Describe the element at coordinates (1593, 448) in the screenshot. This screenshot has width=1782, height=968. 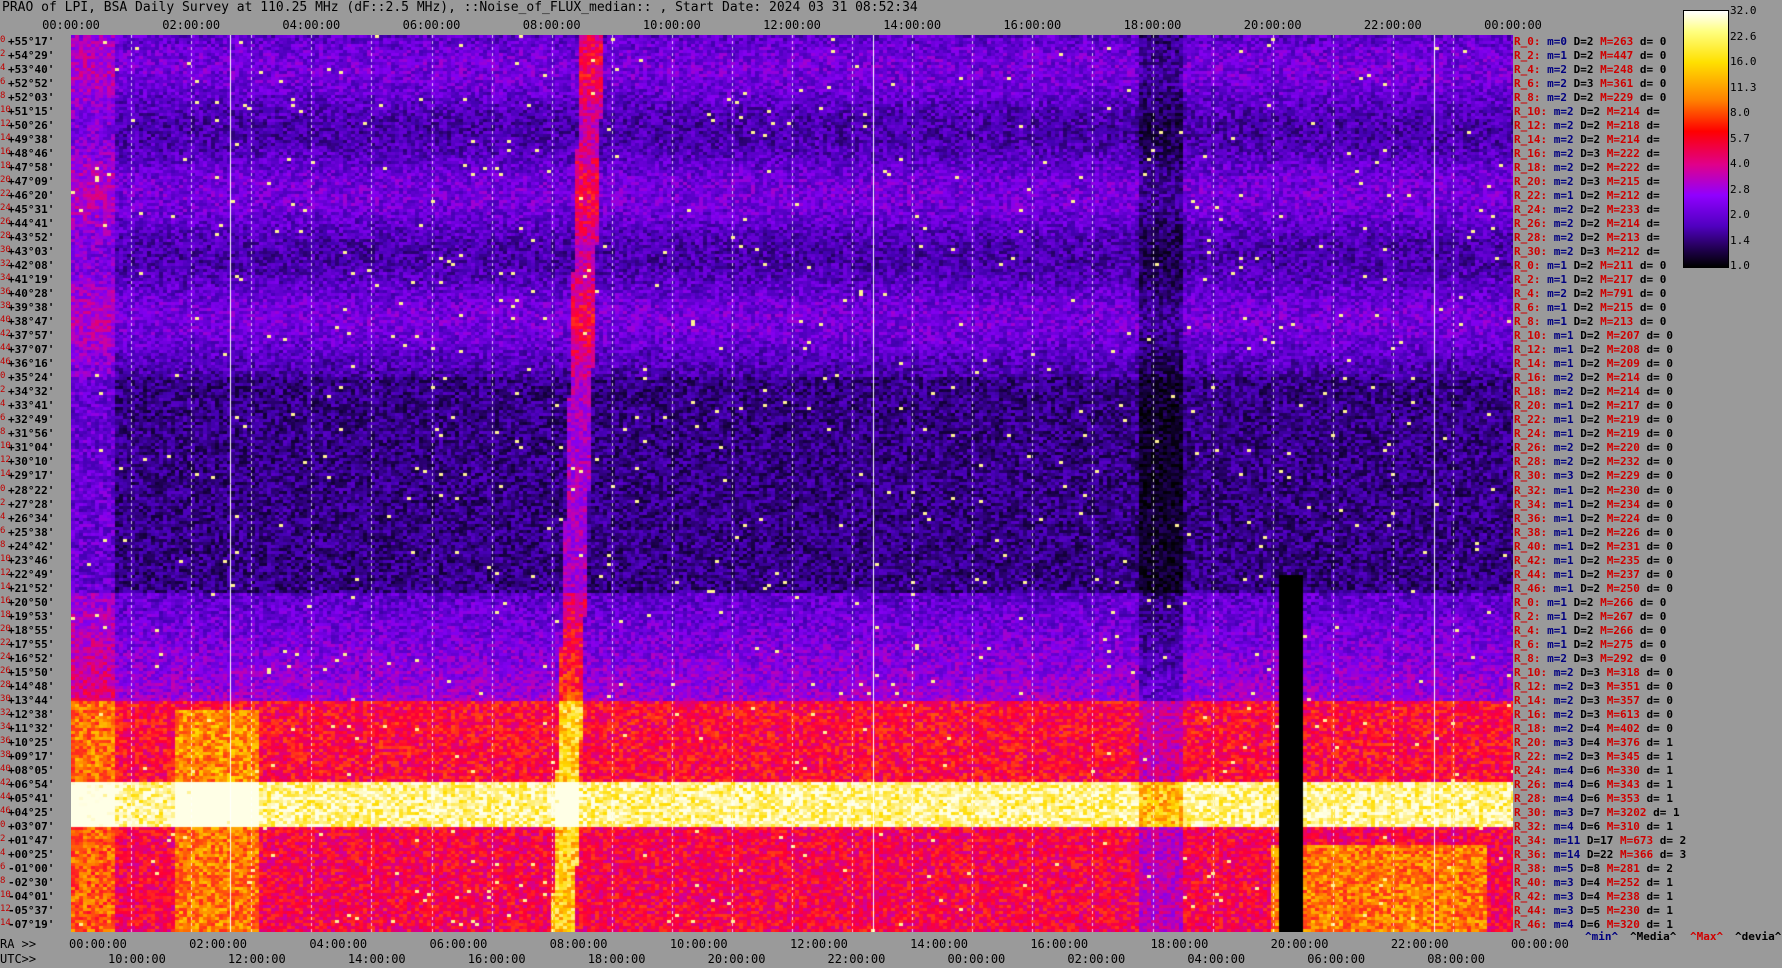
I see `row-stat: R_26: m=2 D=2 M=220 d= 0` at that location.